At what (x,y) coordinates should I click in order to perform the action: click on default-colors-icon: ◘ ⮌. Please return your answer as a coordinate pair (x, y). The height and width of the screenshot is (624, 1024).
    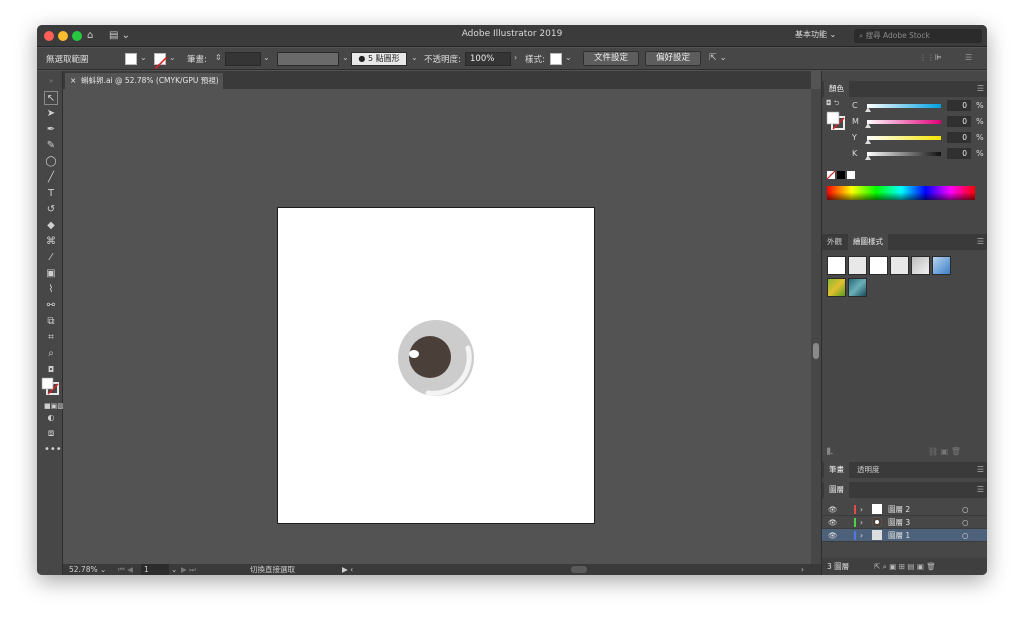
    Looking at the image, I should click on (832, 104).